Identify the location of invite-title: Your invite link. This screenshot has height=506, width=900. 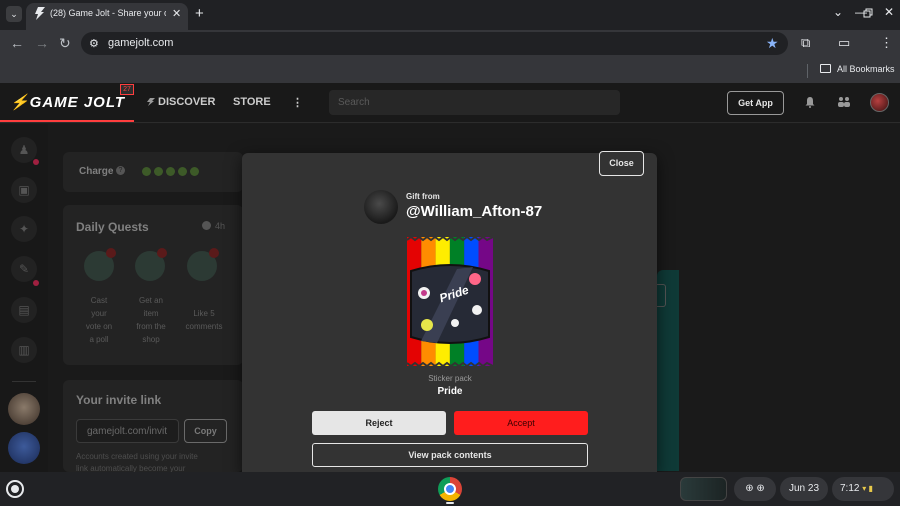
(119, 400).